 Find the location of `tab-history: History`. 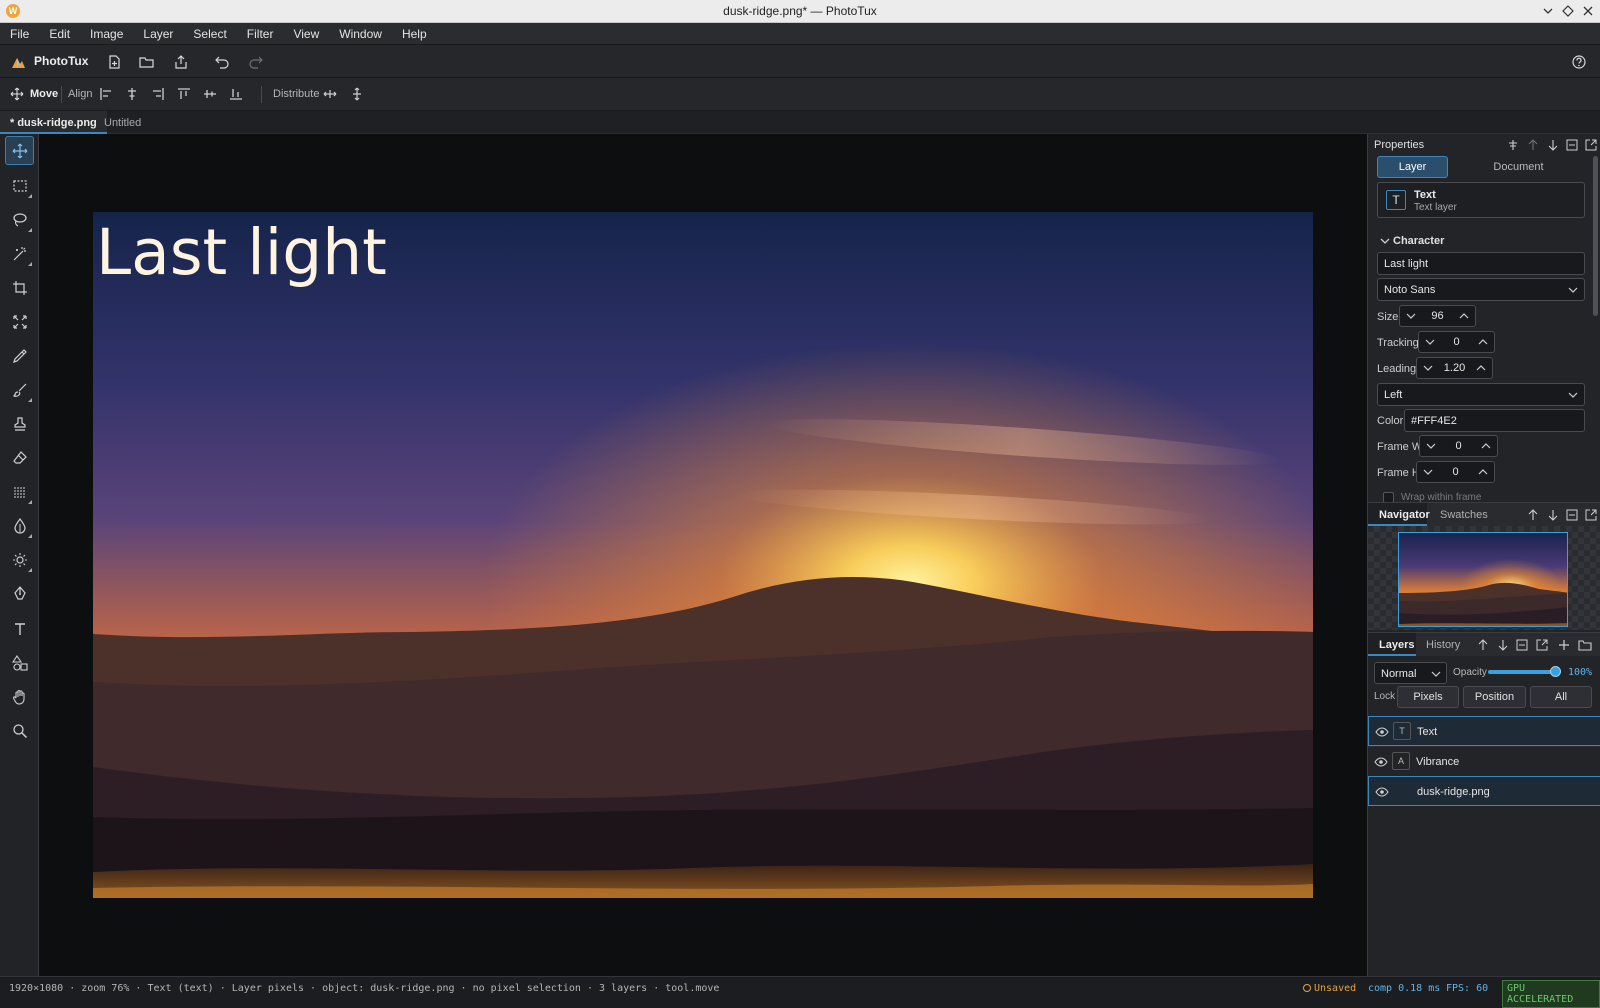

tab-history: History is located at coordinates (1443, 645).